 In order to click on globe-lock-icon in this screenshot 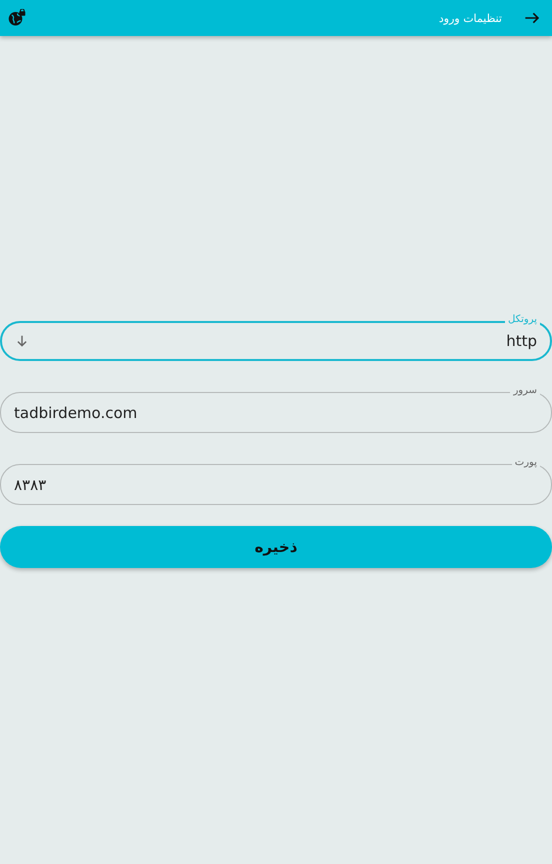, I will do `click(17, 18)`.